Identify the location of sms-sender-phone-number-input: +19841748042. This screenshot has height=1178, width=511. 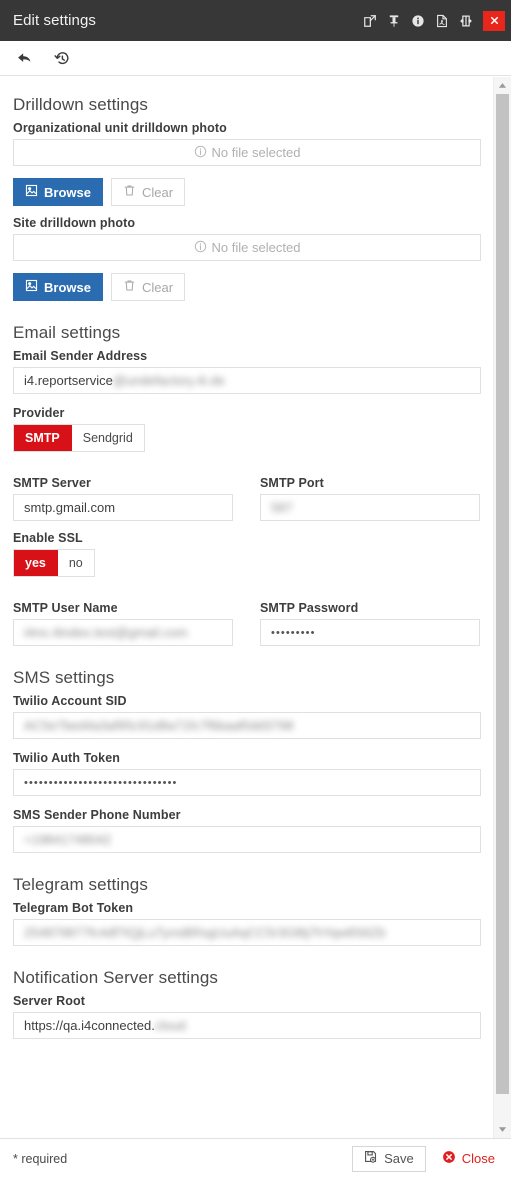
(247, 839).